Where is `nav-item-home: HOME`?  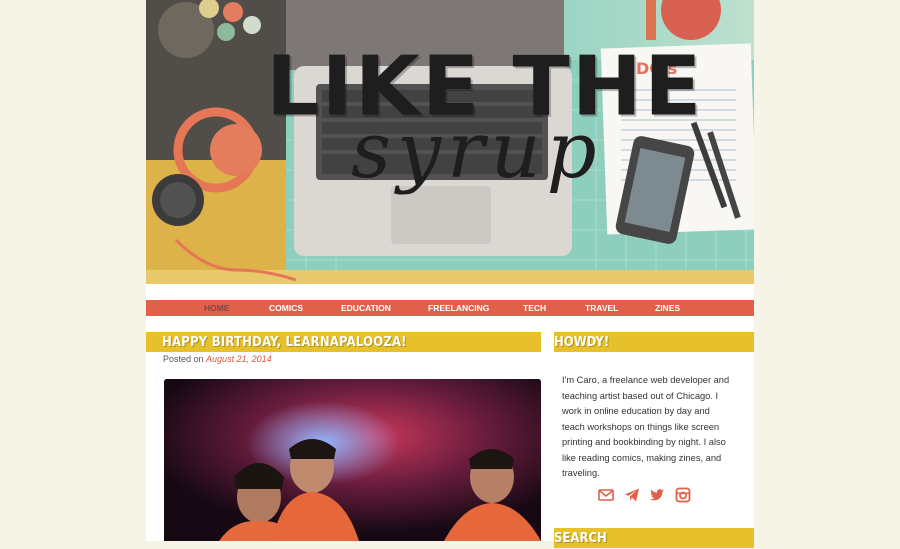
nav-item-home: HOME is located at coordinates (217, 308).